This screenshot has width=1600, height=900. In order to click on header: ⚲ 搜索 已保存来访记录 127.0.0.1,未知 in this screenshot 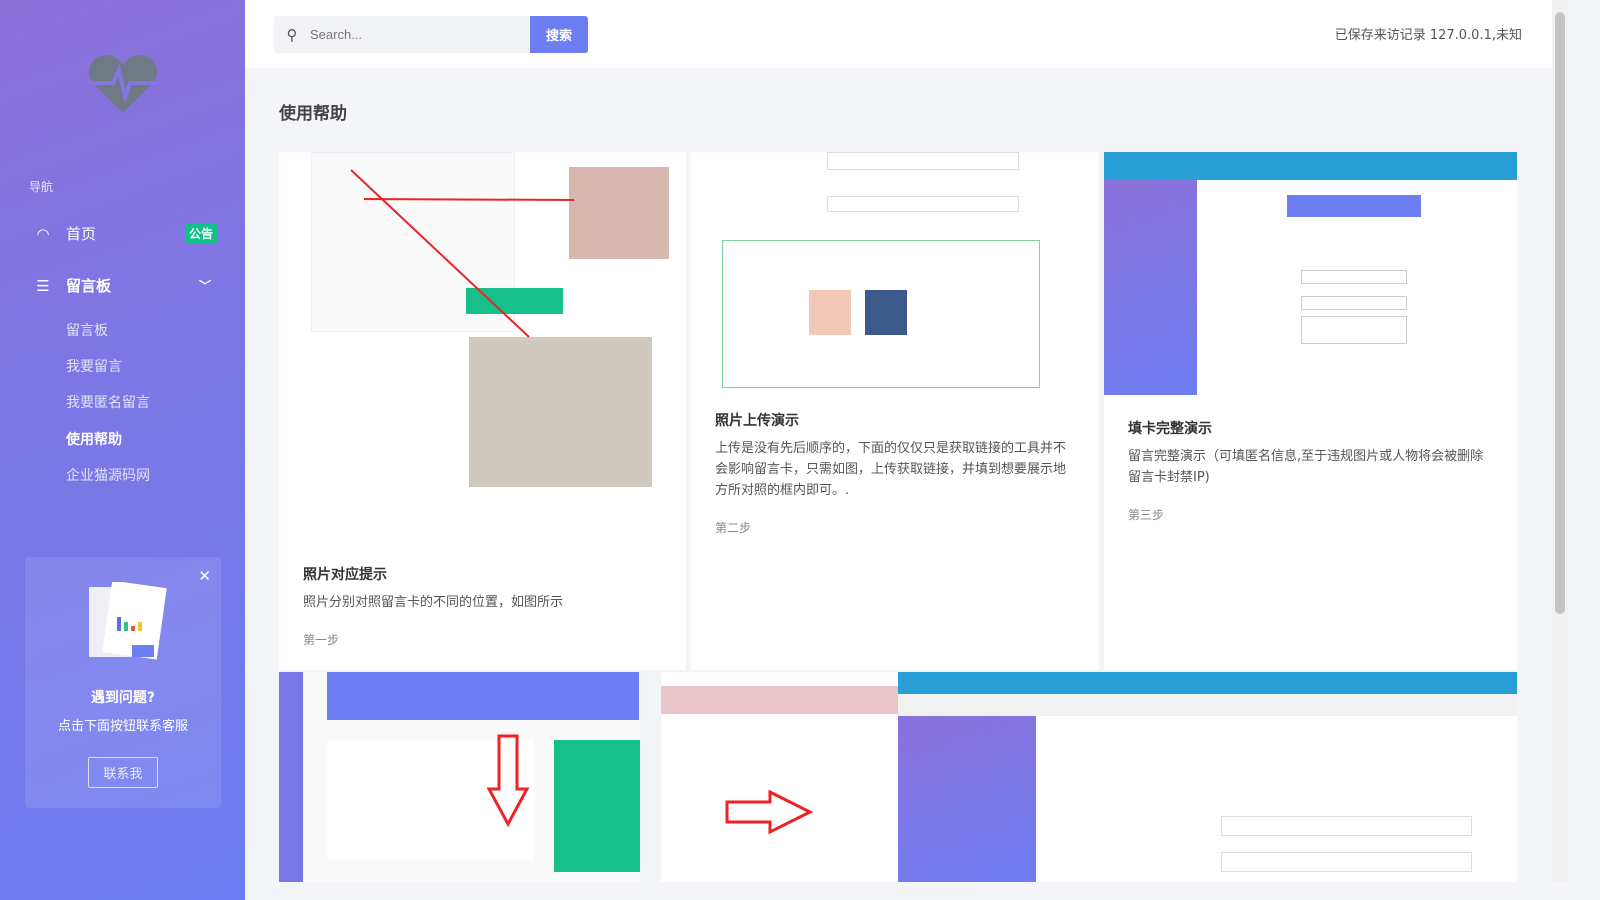, I will do `click(898, 34)`.